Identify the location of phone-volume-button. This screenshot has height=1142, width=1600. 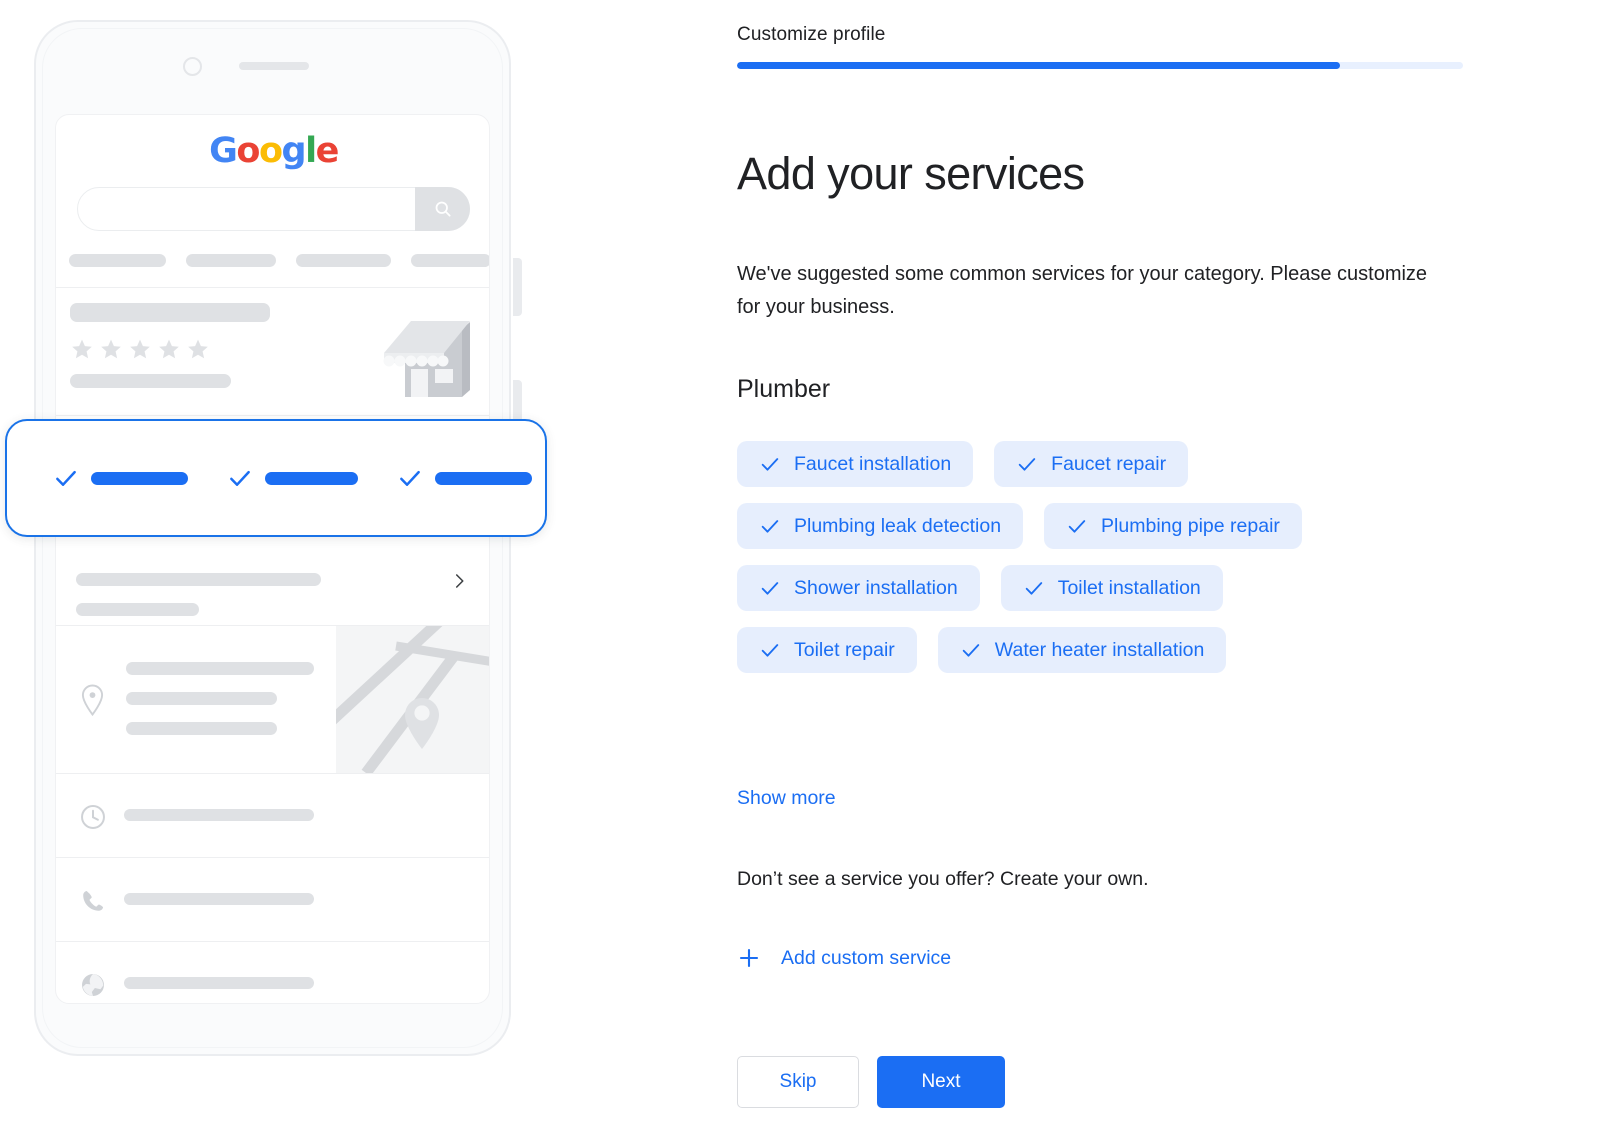
(517, 287).